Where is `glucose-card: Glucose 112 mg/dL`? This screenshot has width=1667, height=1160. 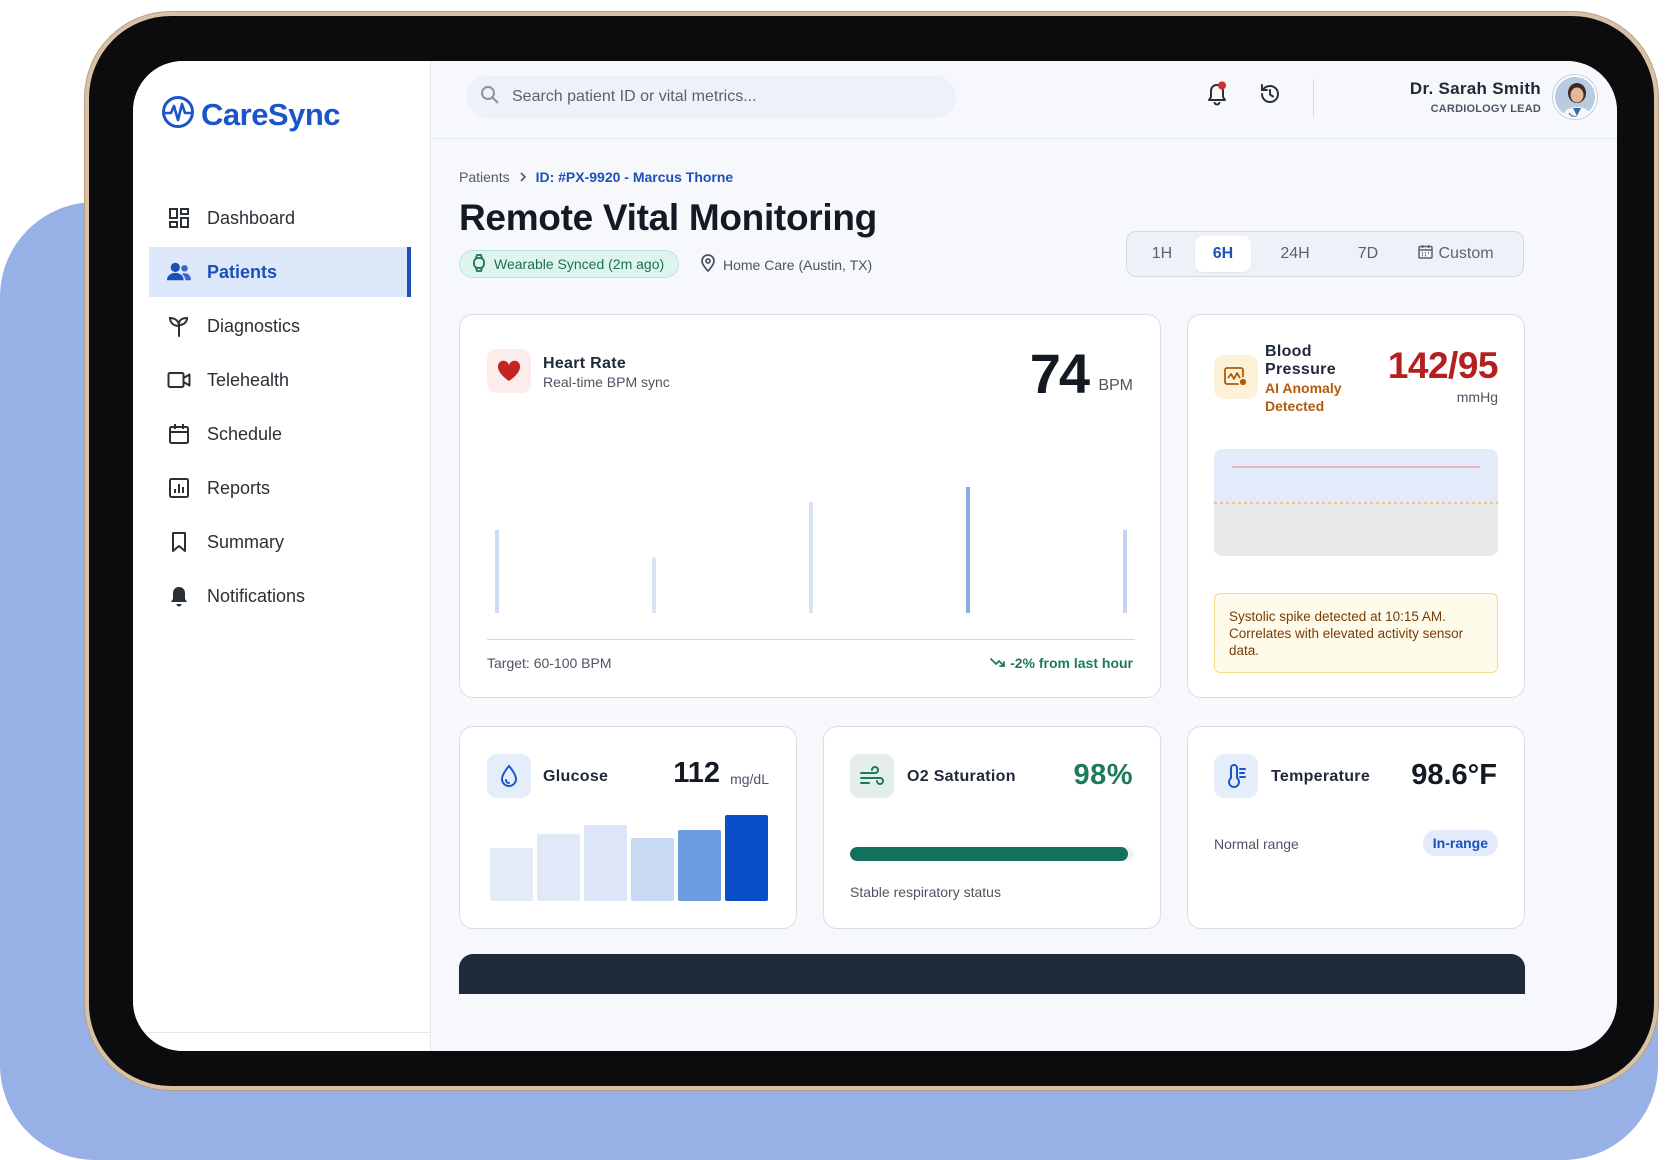 glucose-card: Glucose 112 mg/dL is located at coordinates (628, 827).